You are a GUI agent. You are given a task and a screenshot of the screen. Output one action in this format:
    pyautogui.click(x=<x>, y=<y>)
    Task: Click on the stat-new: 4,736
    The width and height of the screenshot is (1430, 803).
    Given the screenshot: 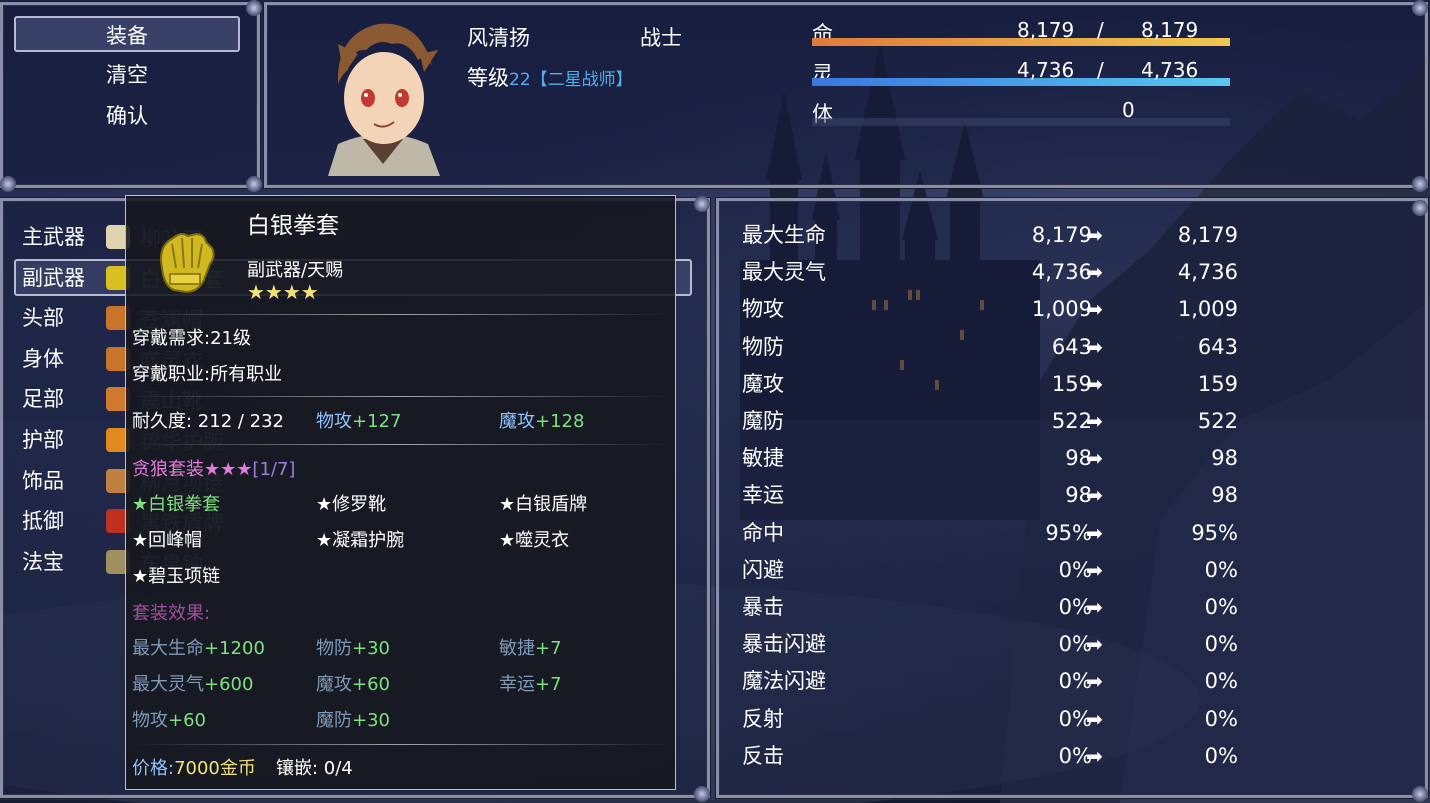 What is the action you would take?
    pyautogui.click(x=1207, y=272)
    